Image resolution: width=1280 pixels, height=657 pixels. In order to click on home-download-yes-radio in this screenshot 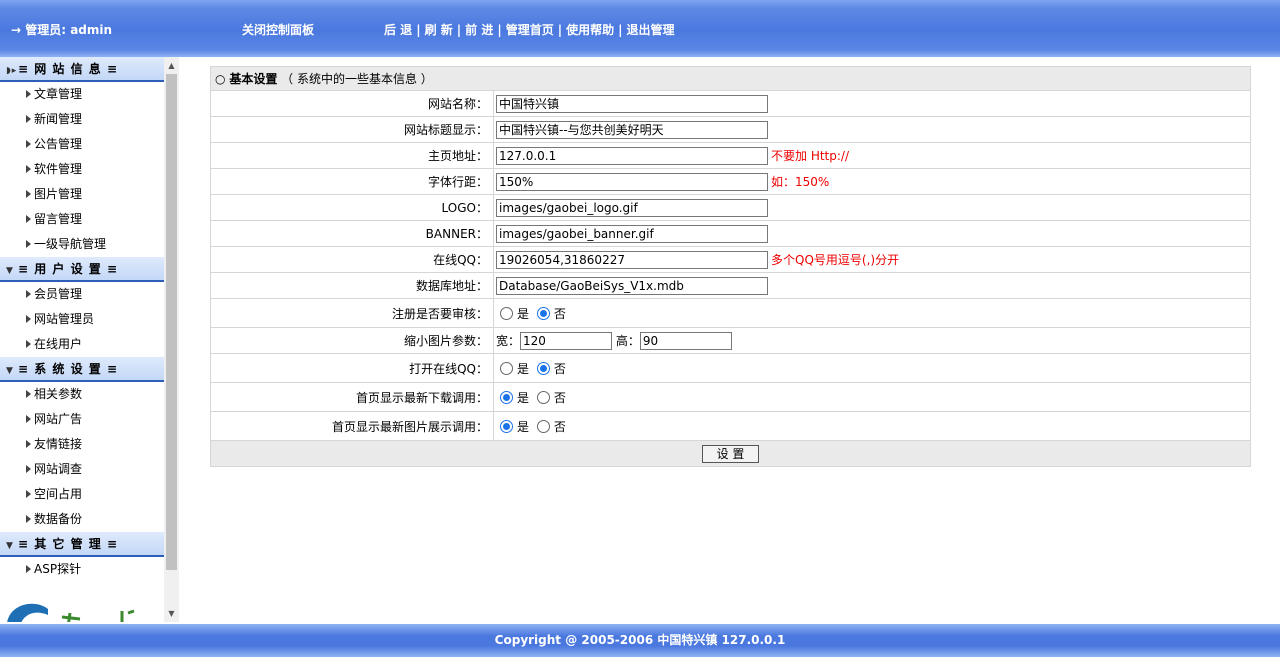, I will do `click(506, 397)`.